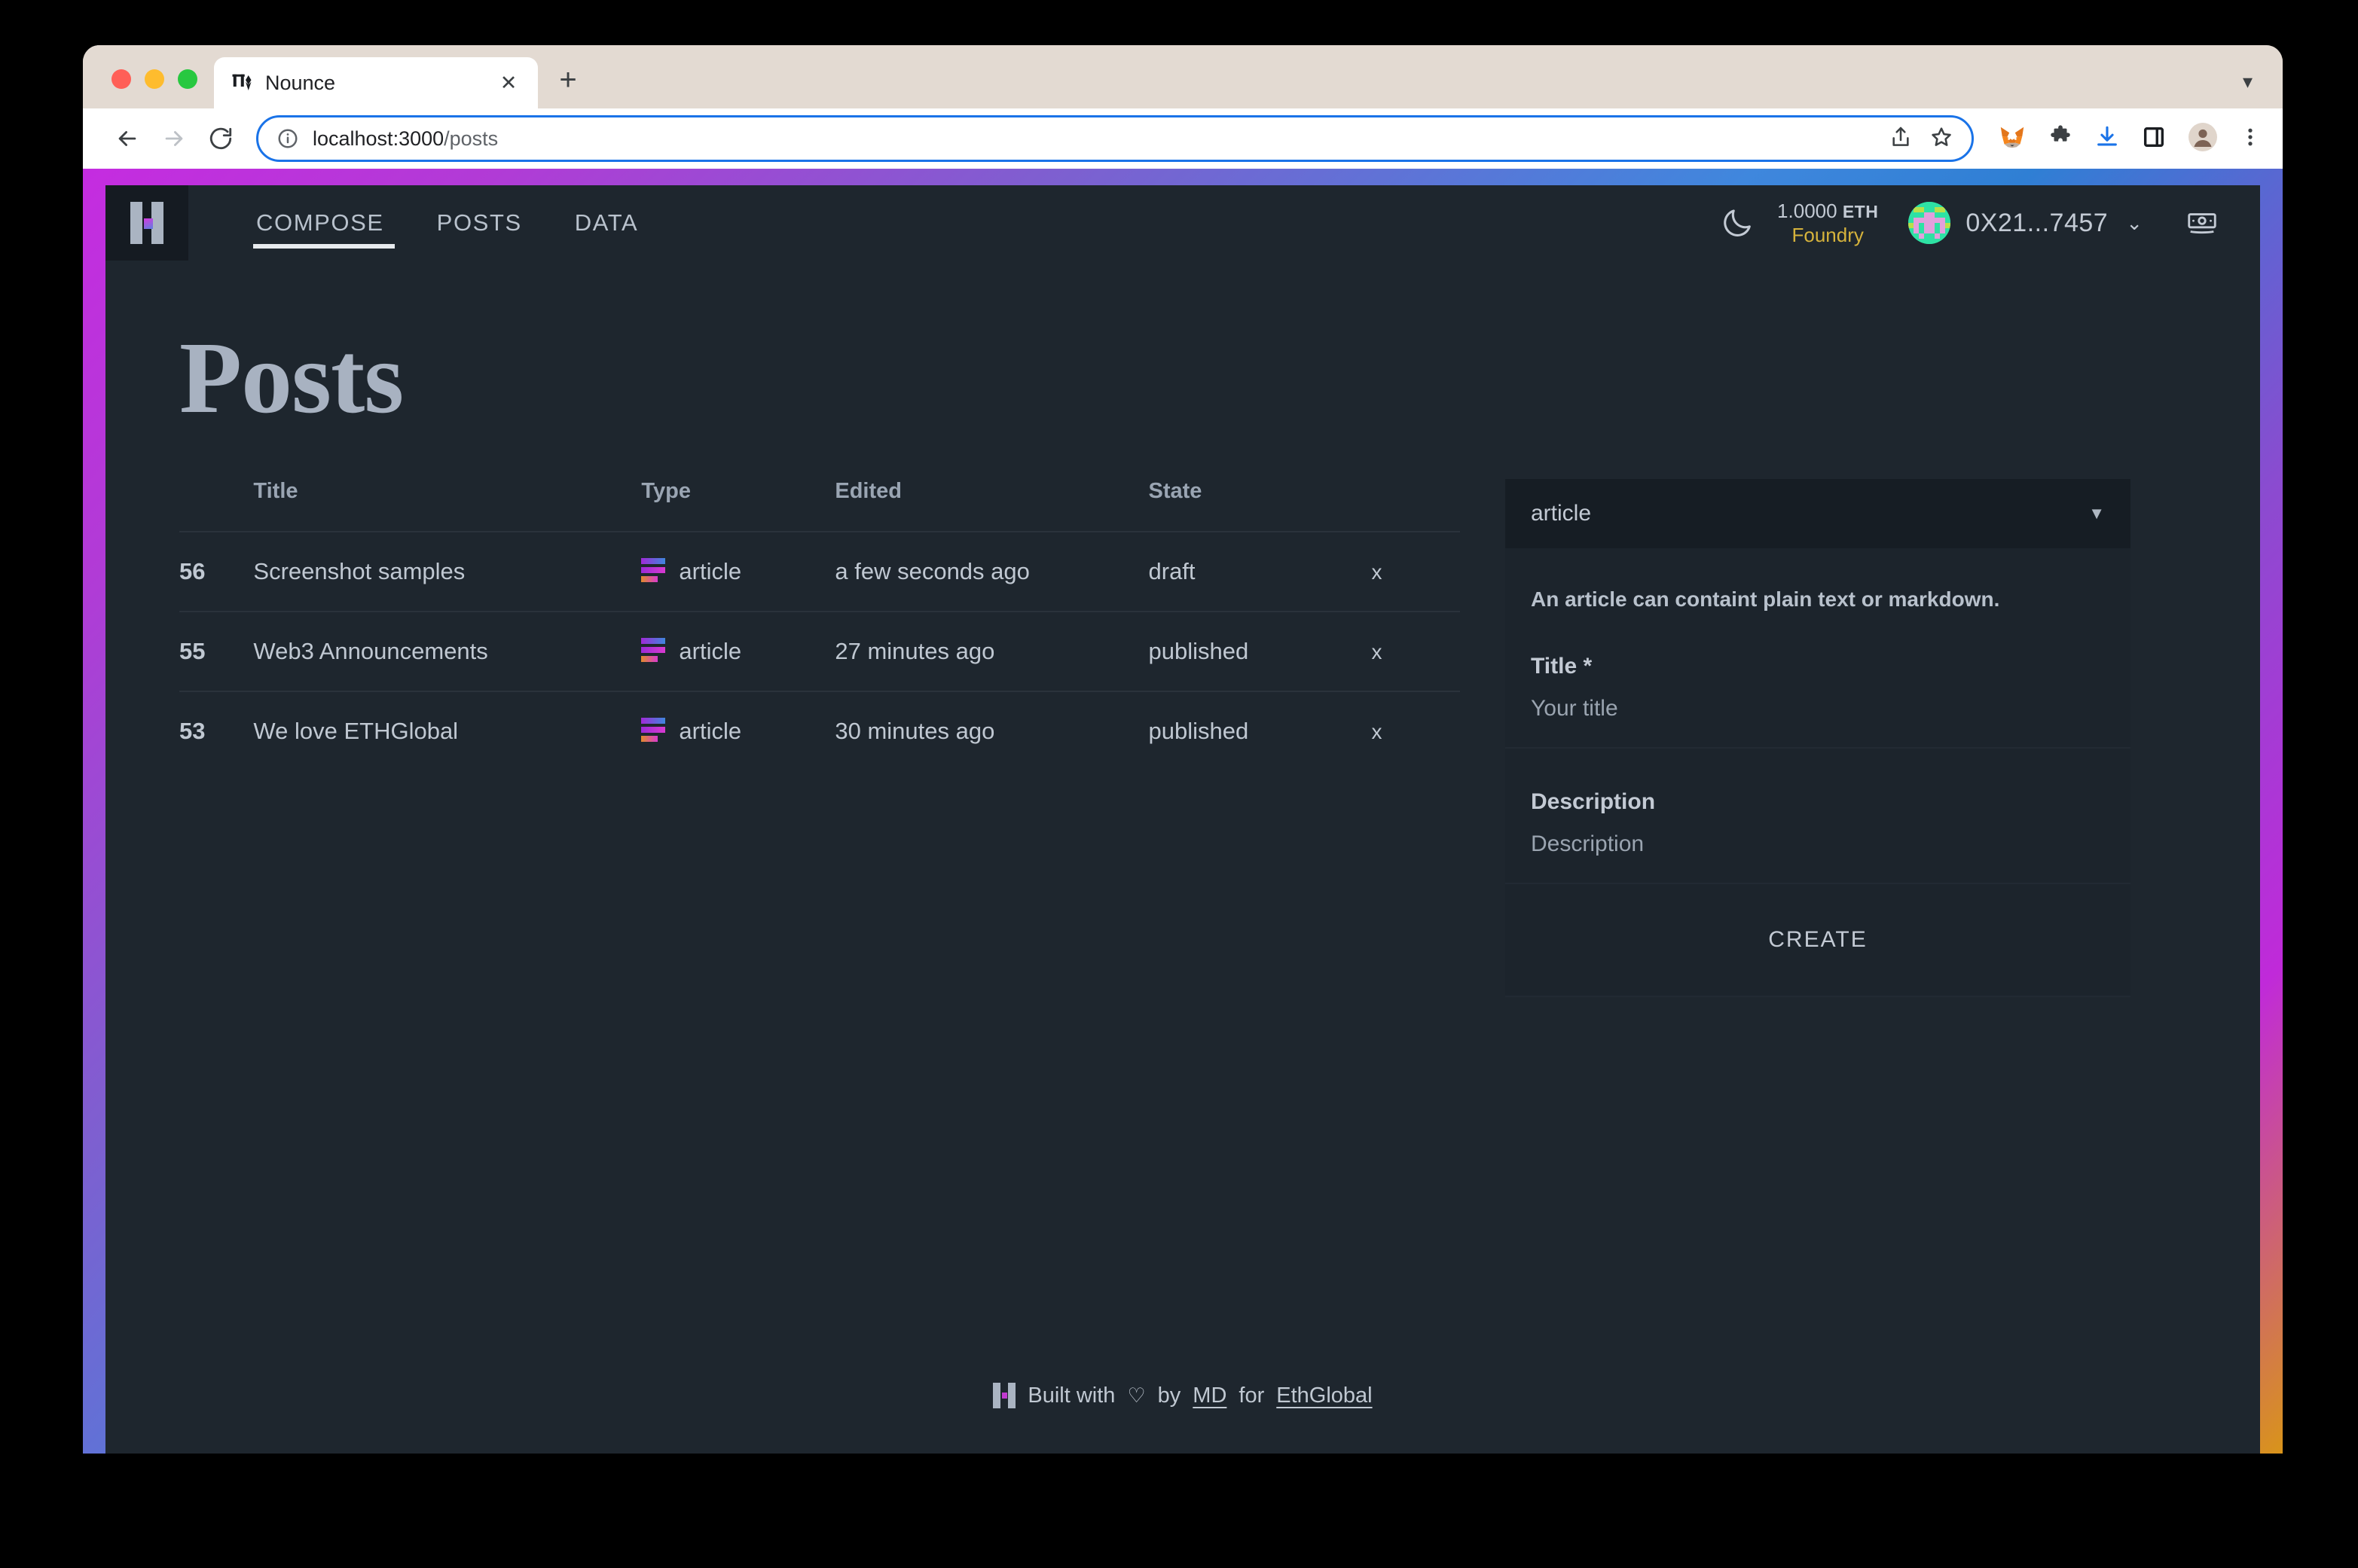 This screenshot has width=2358, height=1568. What do you see at coordinates (287, 138) in the screenshot?
I see `info-circle-icon` at bounding box center [287, 138].